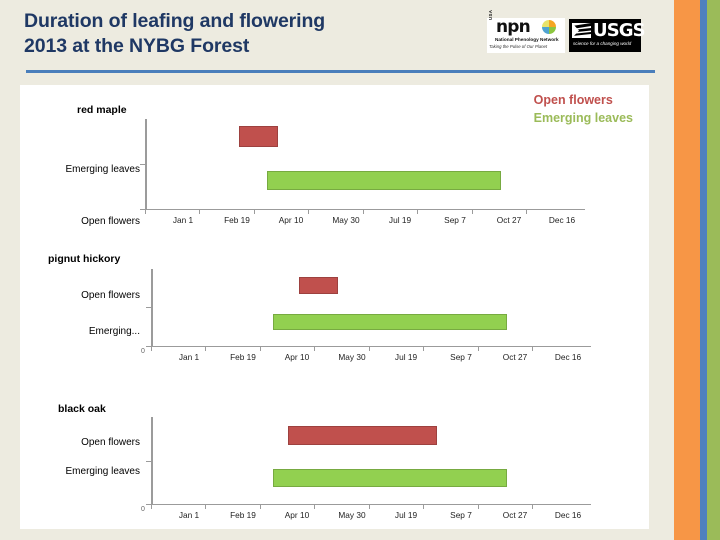  I want to click on chart1-x-label-4: Jul 19, so click(400, 220).